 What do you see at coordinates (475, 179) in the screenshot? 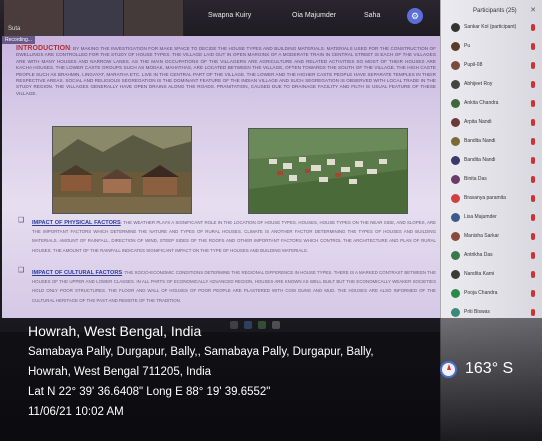
I see `participant-name: Binita Das` at bounding box center [475, 179].